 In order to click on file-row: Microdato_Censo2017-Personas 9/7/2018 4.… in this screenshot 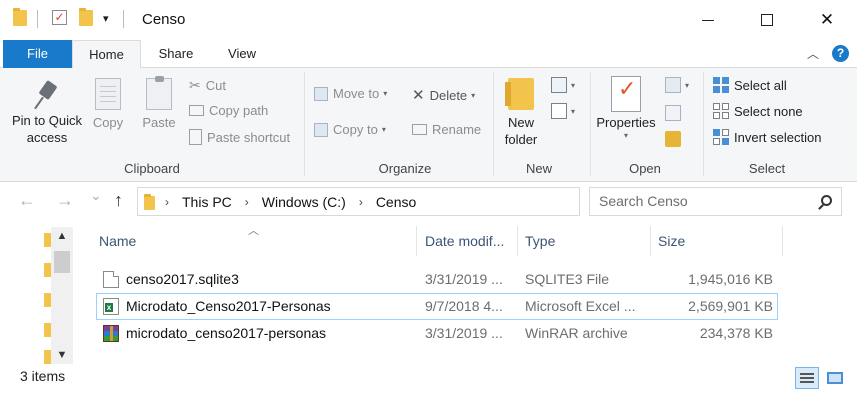, I will do `click(437, 306)`.